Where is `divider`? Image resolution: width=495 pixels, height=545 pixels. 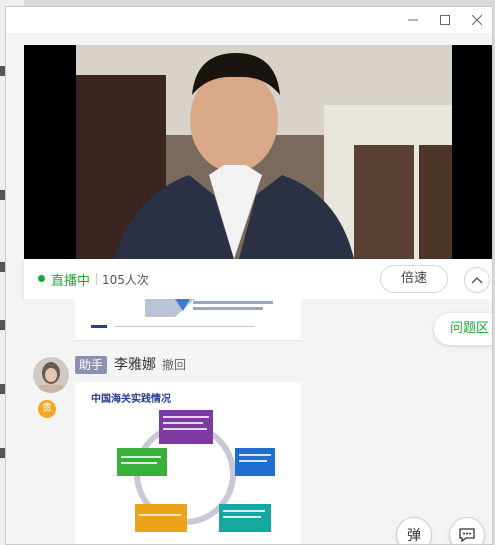 divider is located at coordinates (96, 279).